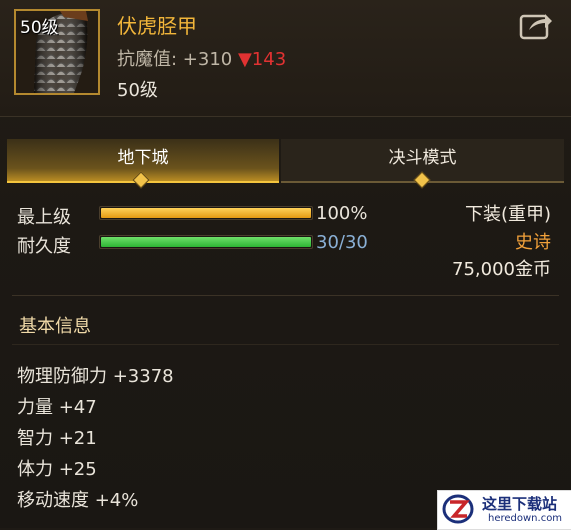 This screenshot has width=571, height=530. What do you see at coordinates (57, 469) in the screenshot?
I see `attribute-vitality: 体力 +25` at bounding box center [57, 469].